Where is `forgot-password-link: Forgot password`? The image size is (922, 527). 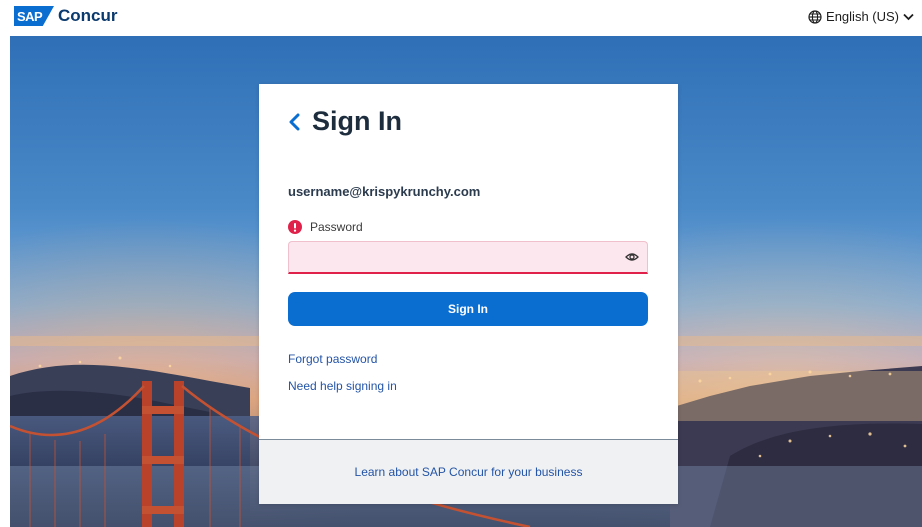
forgot-password-link: Forgot password is located at coordinates (332, 359).